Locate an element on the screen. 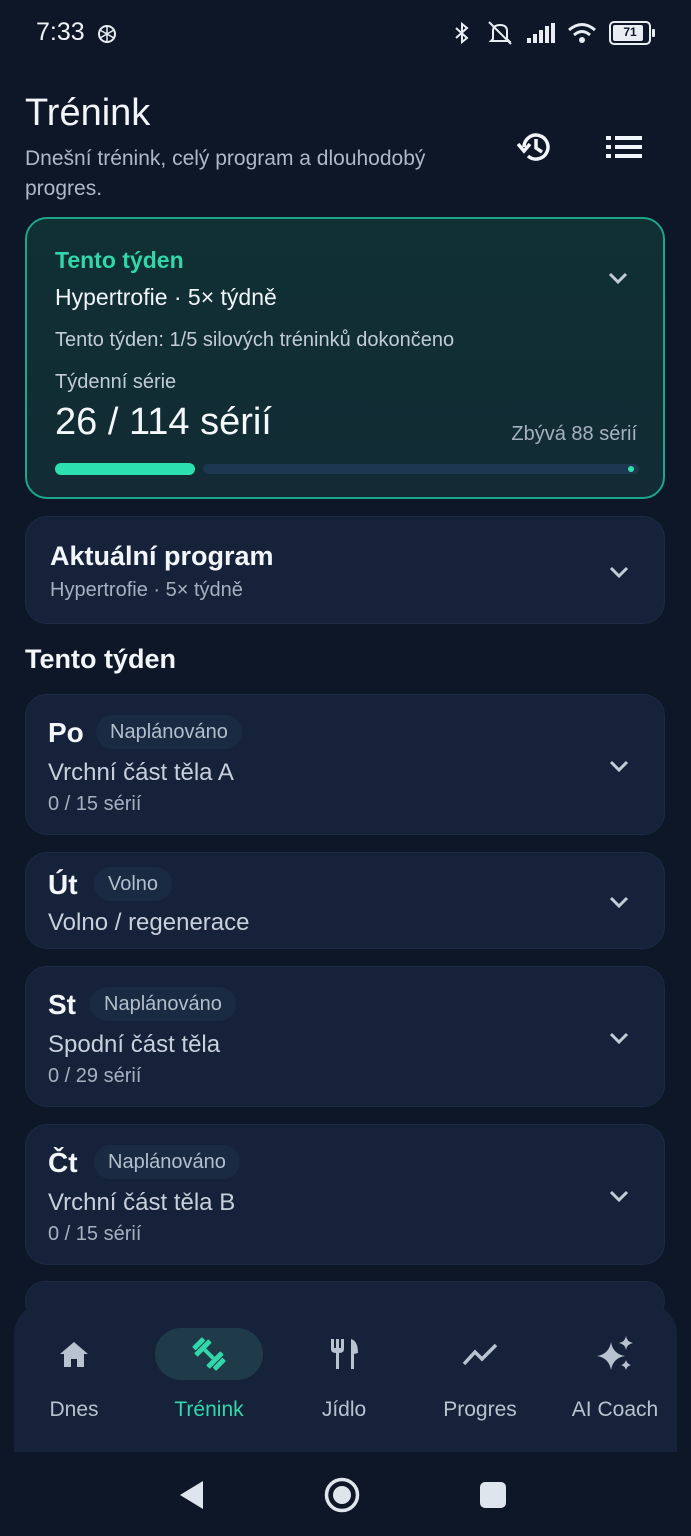 This screenshot has width=691, height=1536. signal-icon is located at coordinates (541, 33).